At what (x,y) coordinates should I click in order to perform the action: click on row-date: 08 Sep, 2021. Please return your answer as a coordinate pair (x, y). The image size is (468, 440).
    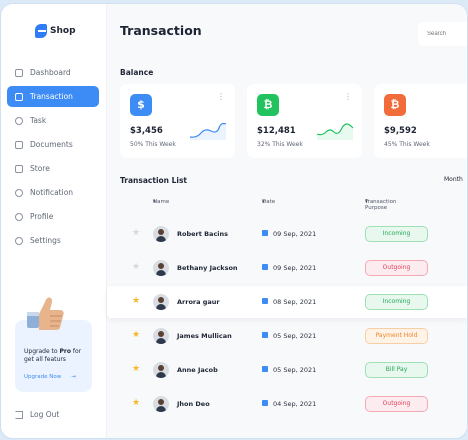
    Looking at the image, I should click on (295, 302).